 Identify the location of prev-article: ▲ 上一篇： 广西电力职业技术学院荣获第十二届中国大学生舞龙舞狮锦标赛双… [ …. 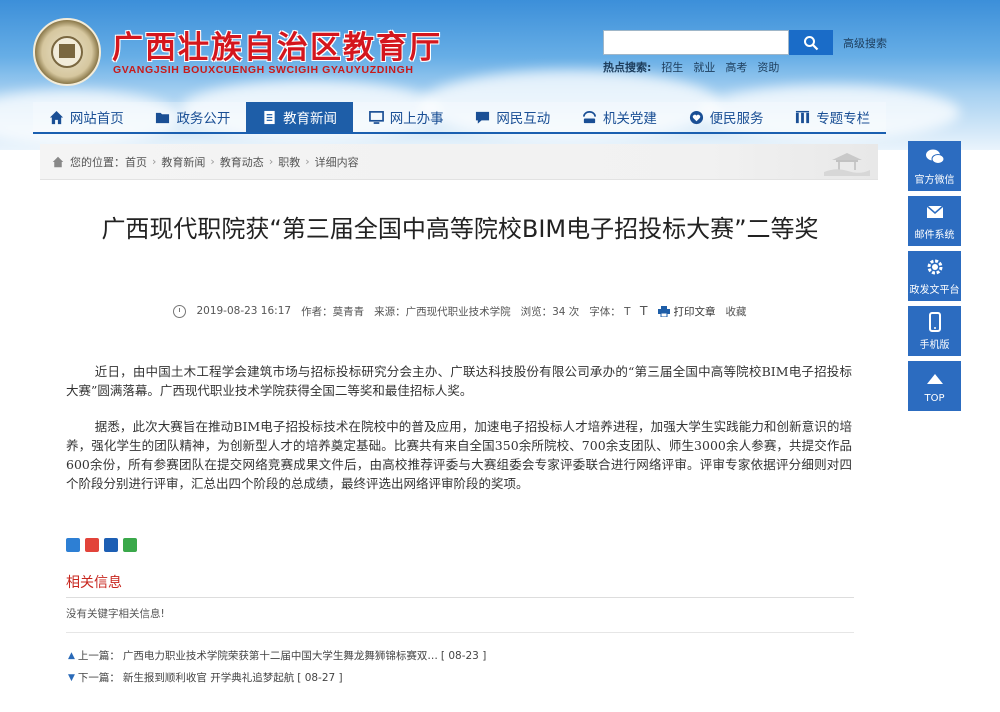
(277, 655).